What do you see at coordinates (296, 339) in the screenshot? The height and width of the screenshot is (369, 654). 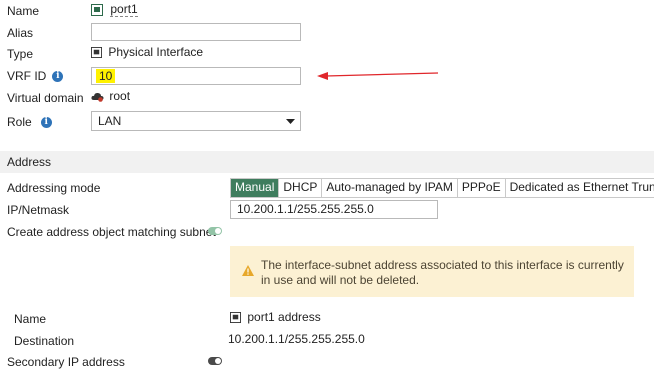 I see `destination-value: 10.200.1.1/255.255.255.0` at bounding box center [296, 339].